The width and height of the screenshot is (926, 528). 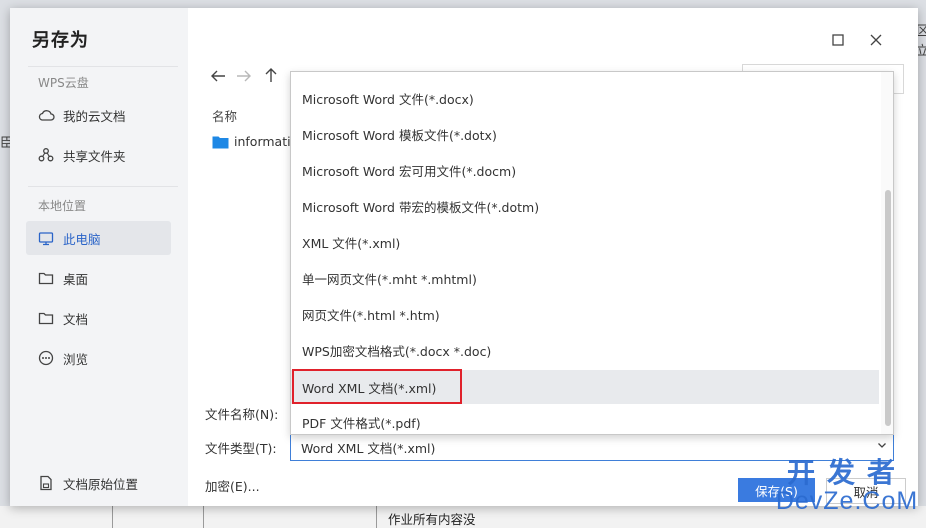 I want to click on computer-icon, so click(x=46, y=238).